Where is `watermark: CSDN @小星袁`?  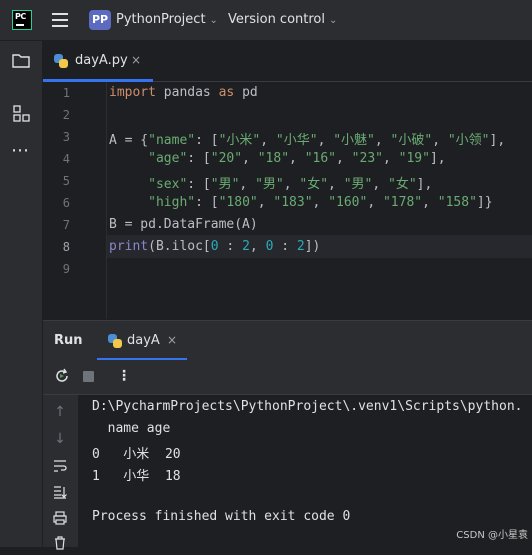
watermark: CSDN @小星袁 is located at coordinates (492, 535).